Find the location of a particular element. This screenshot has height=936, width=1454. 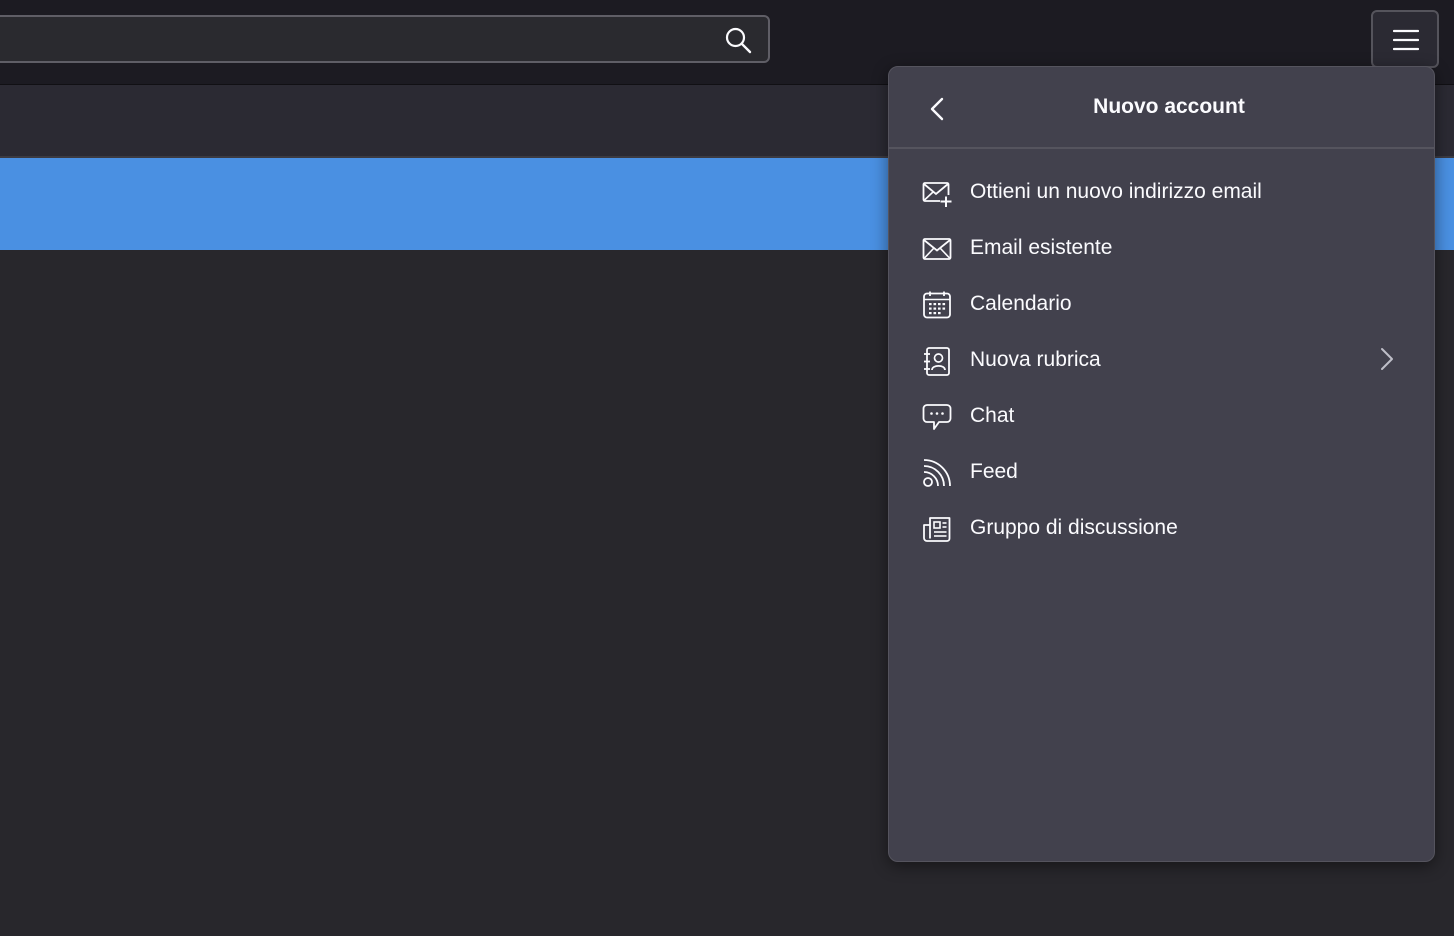

search-box is located at coordinates (385, 39).